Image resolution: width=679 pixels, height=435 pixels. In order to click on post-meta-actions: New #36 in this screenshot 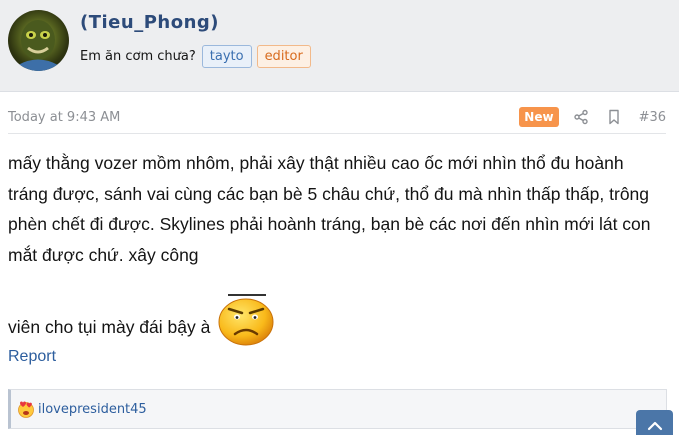, I will do `click(592, 117)`.